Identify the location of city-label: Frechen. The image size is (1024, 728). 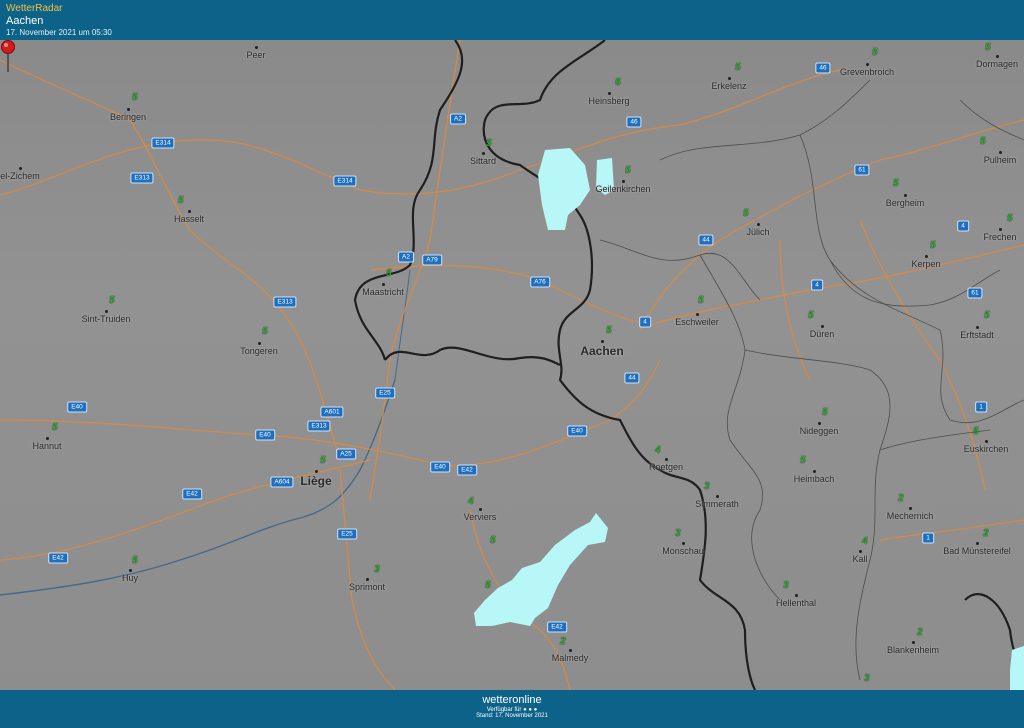
(1000, 237).